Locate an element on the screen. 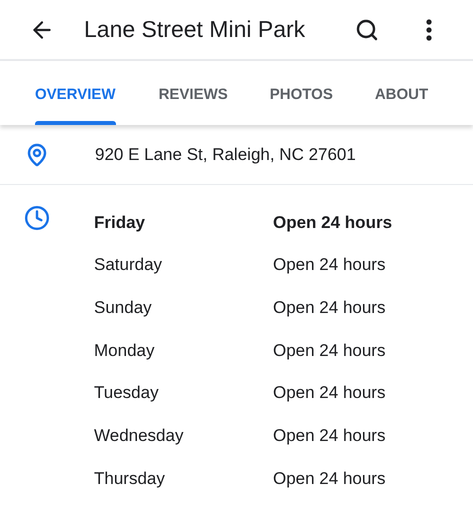  more-icon is located at coordinates (429, 29).